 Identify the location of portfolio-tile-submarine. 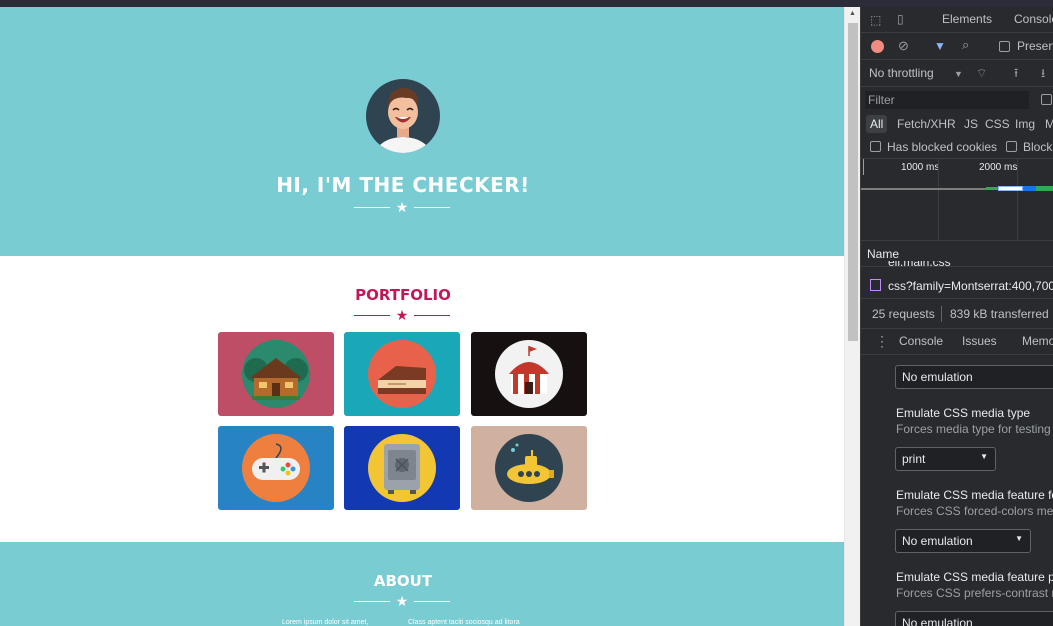
(529, 468).